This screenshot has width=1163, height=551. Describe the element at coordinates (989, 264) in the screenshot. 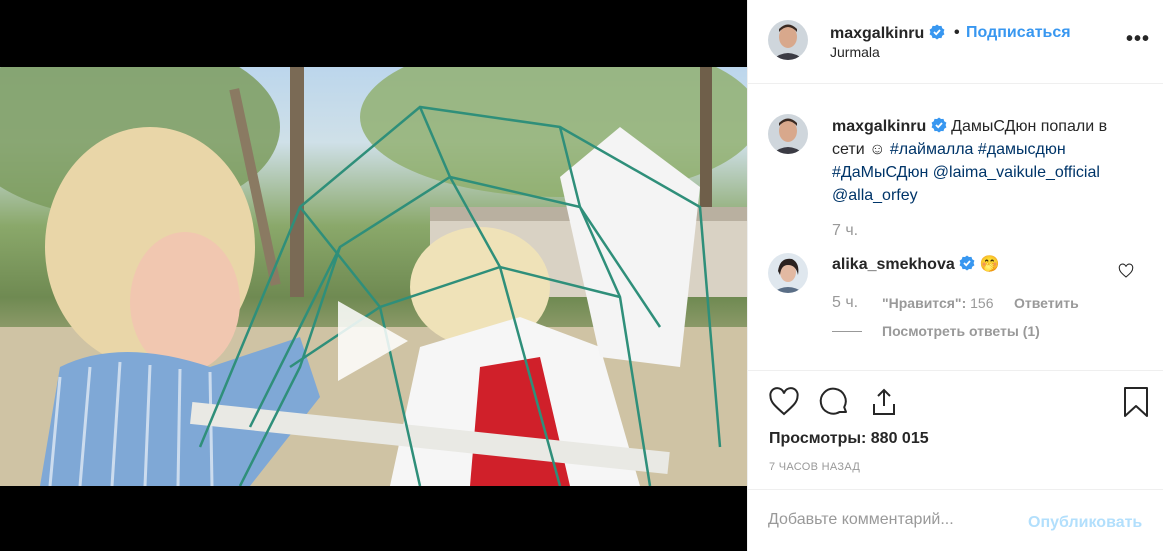

I see `comment-text: 🤭` at that location.